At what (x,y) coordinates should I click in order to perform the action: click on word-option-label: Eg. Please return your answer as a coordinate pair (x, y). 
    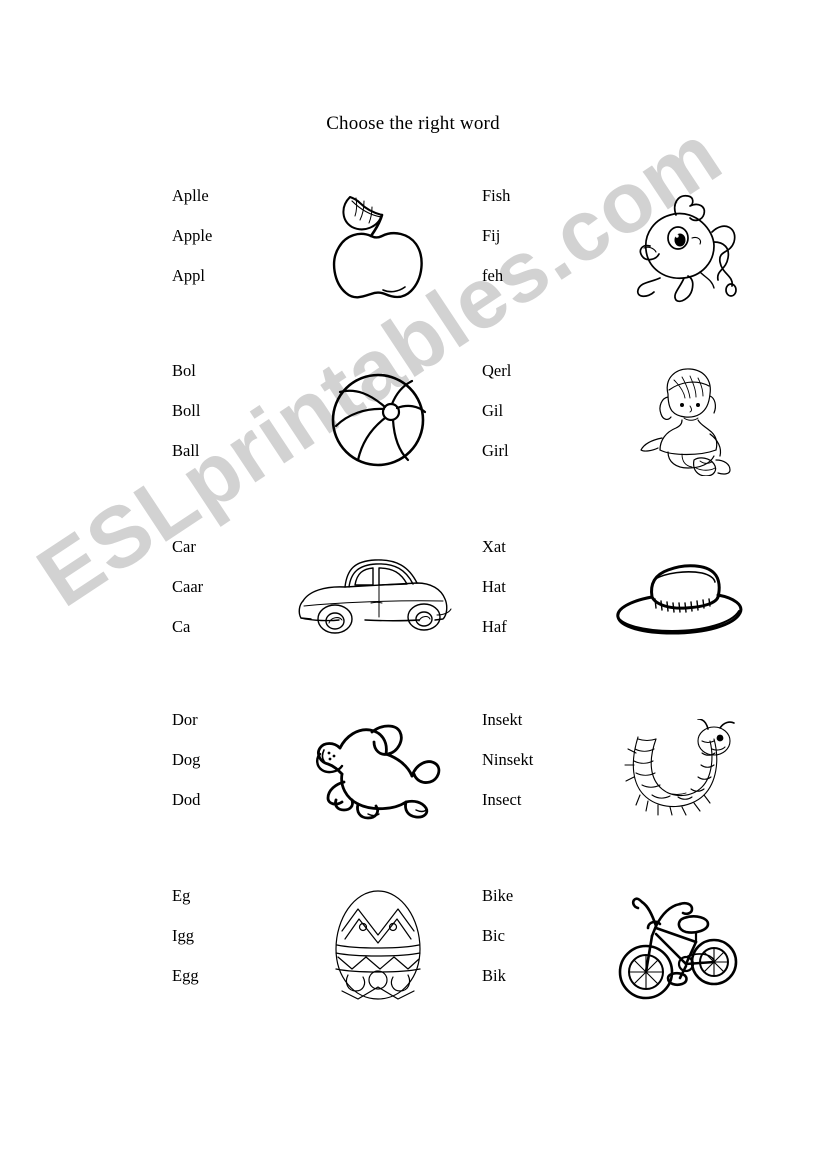
    Looking at the image, I should click on (181, 895).